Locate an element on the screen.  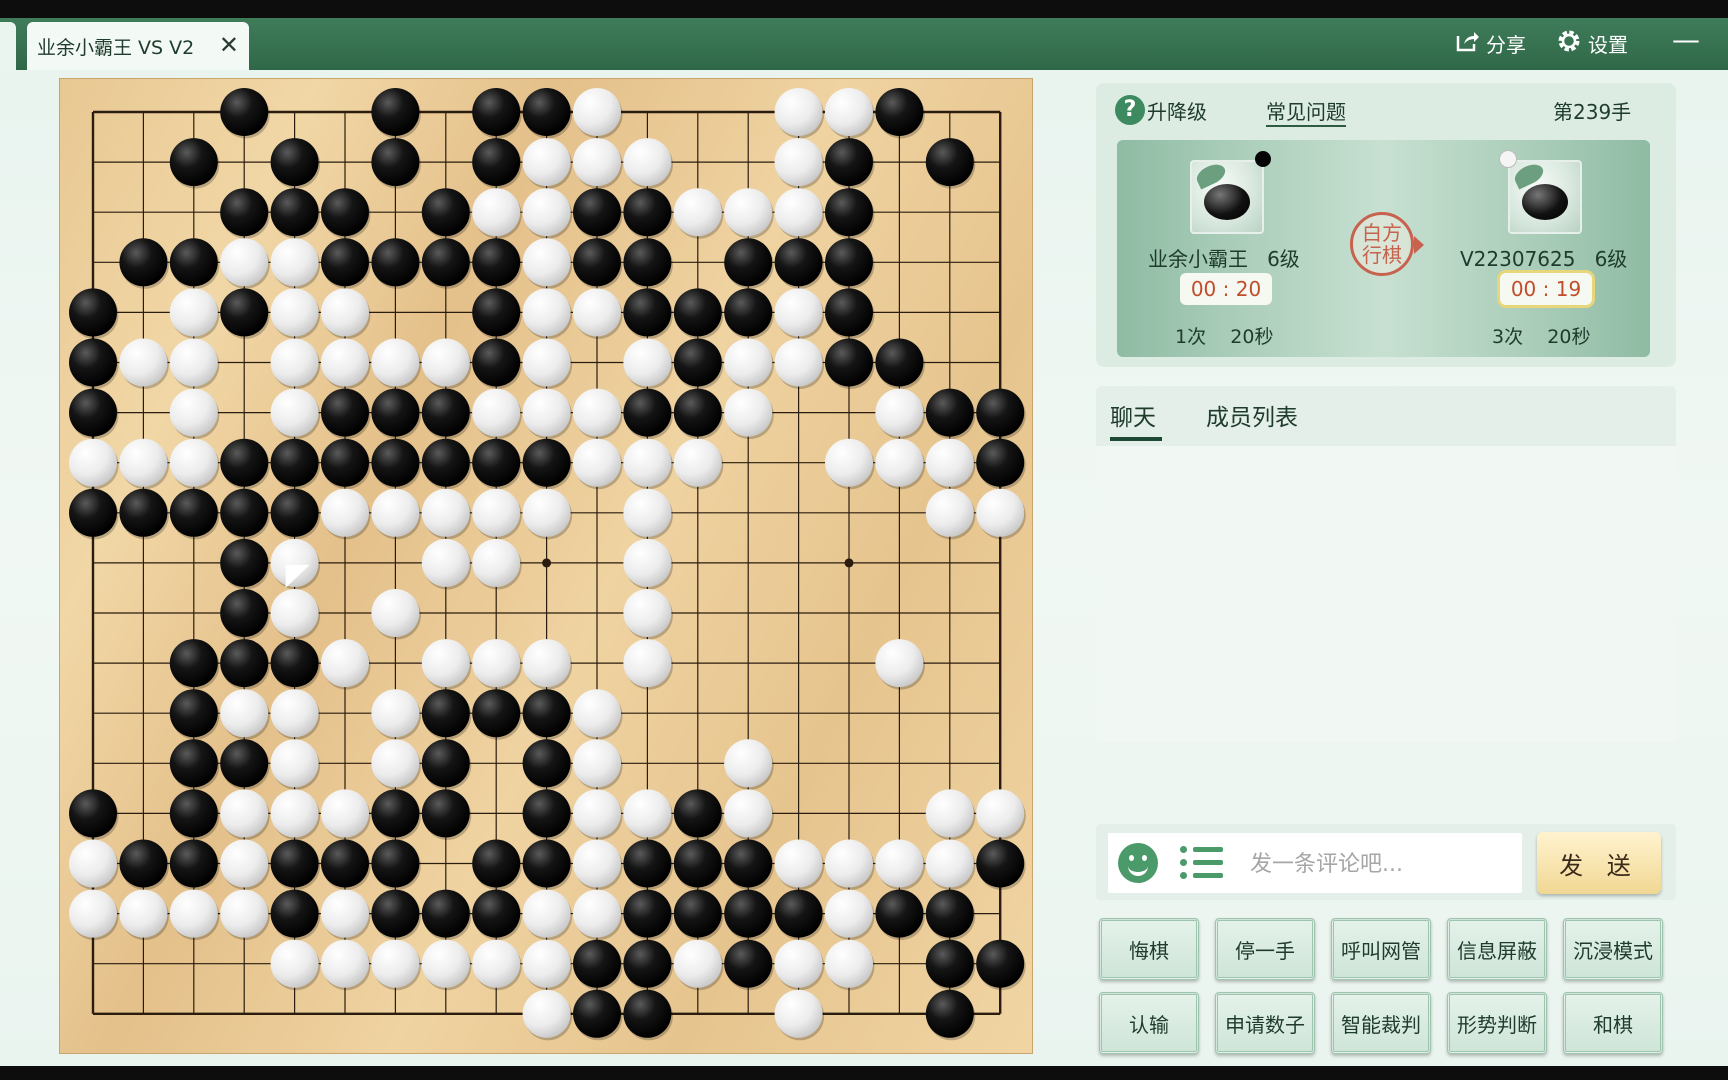
help-icon: ? is located at coordinates (1130, 110).